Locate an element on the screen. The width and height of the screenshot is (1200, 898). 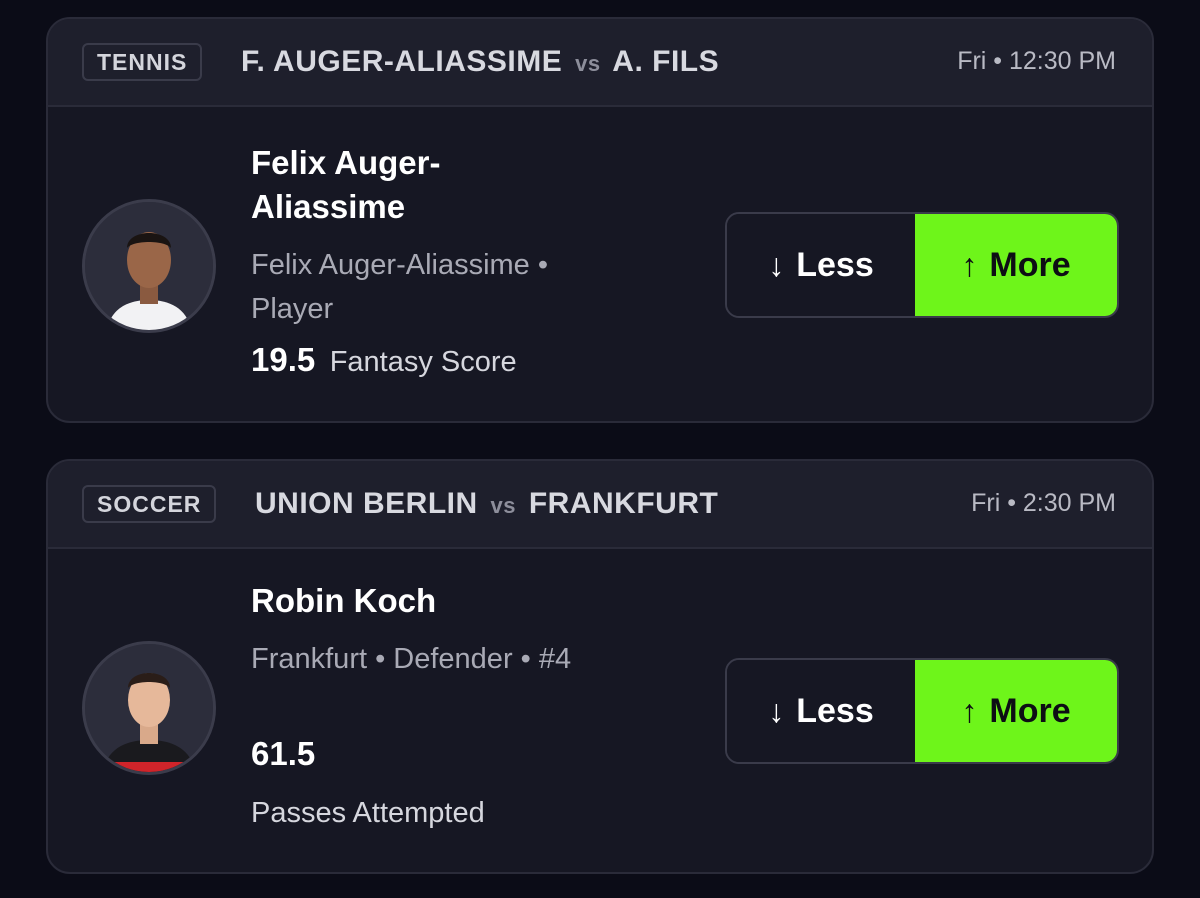
matchup: F. AUGER-ALIASSIME vs A. FILS is located at coordinates (480, 62).